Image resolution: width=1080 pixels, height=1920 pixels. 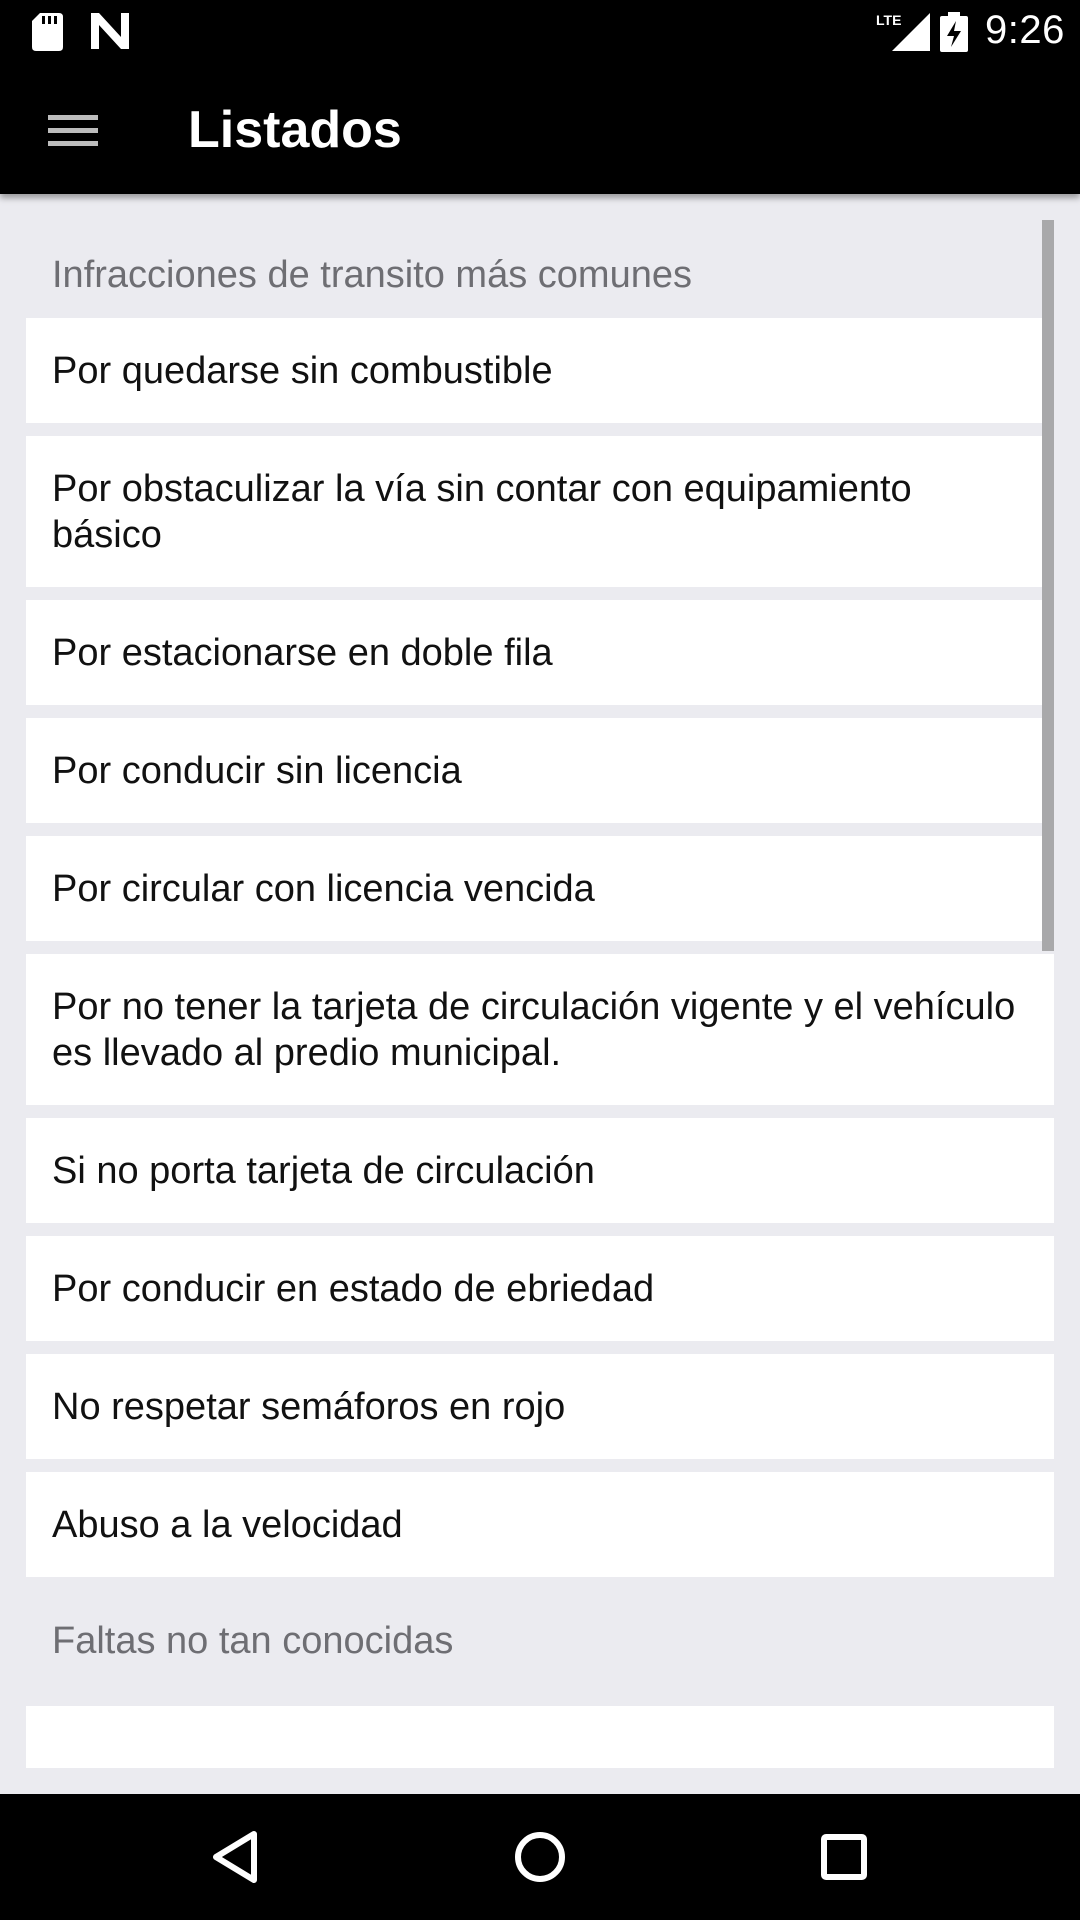 I want to click on navigation-bar, so click(x=540, y=1857).